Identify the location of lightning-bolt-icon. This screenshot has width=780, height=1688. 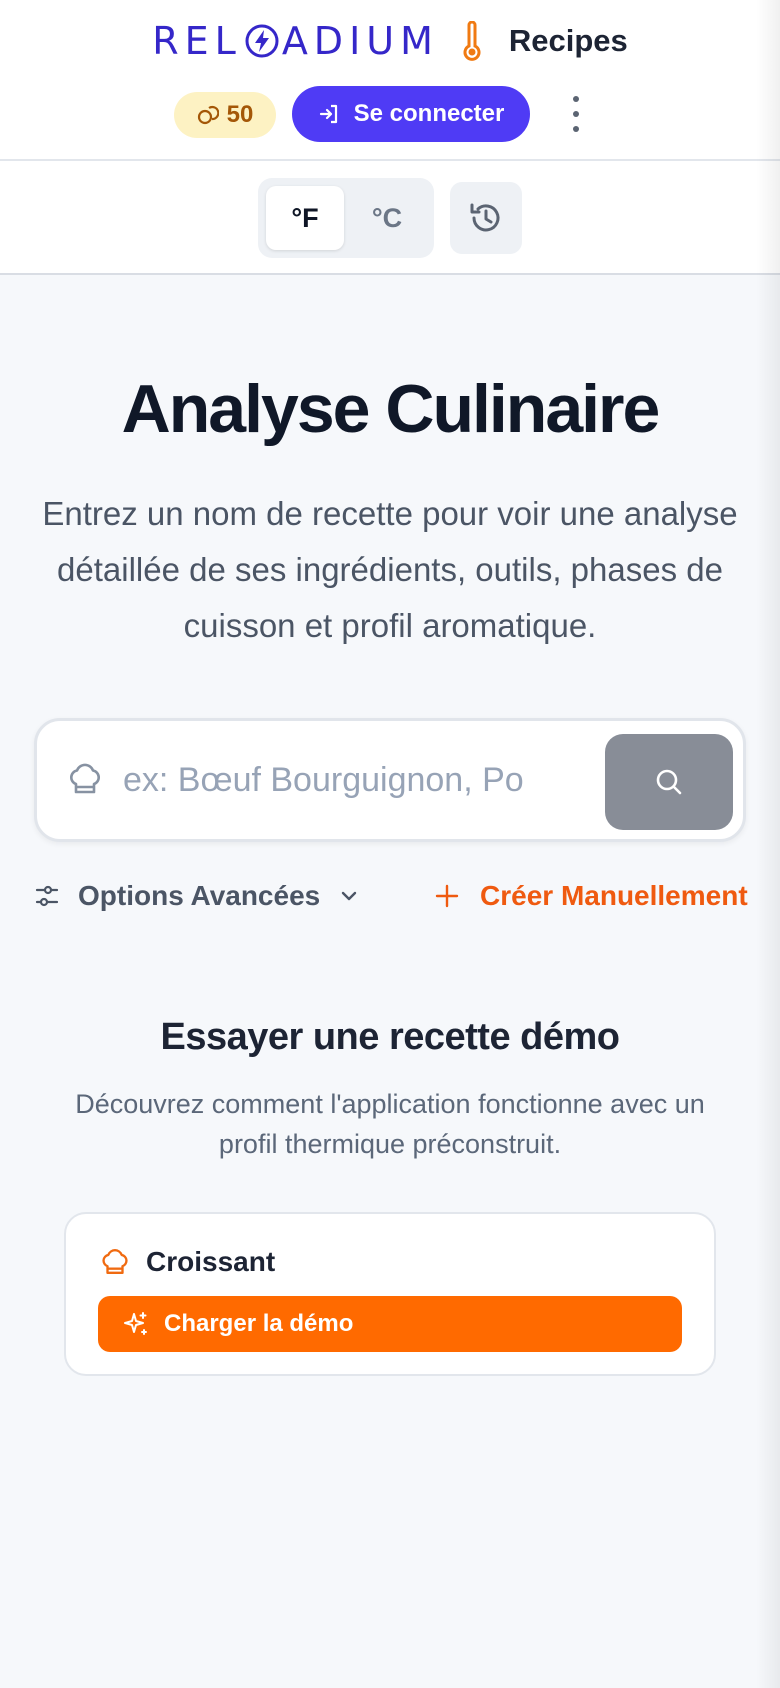
(262, 41).